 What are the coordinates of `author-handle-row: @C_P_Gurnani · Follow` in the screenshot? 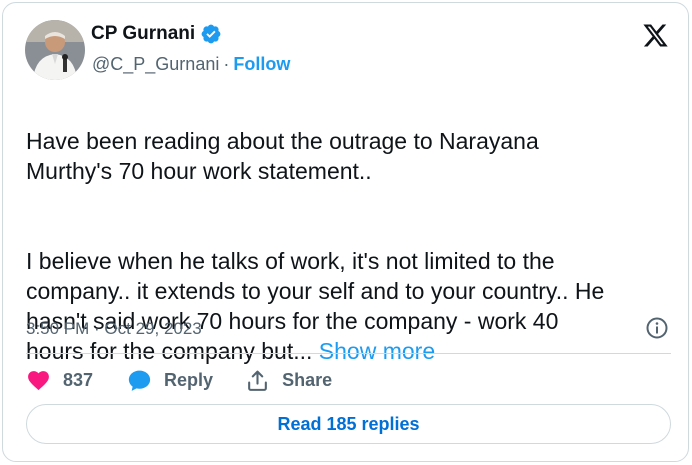 It's located at (191, 64).